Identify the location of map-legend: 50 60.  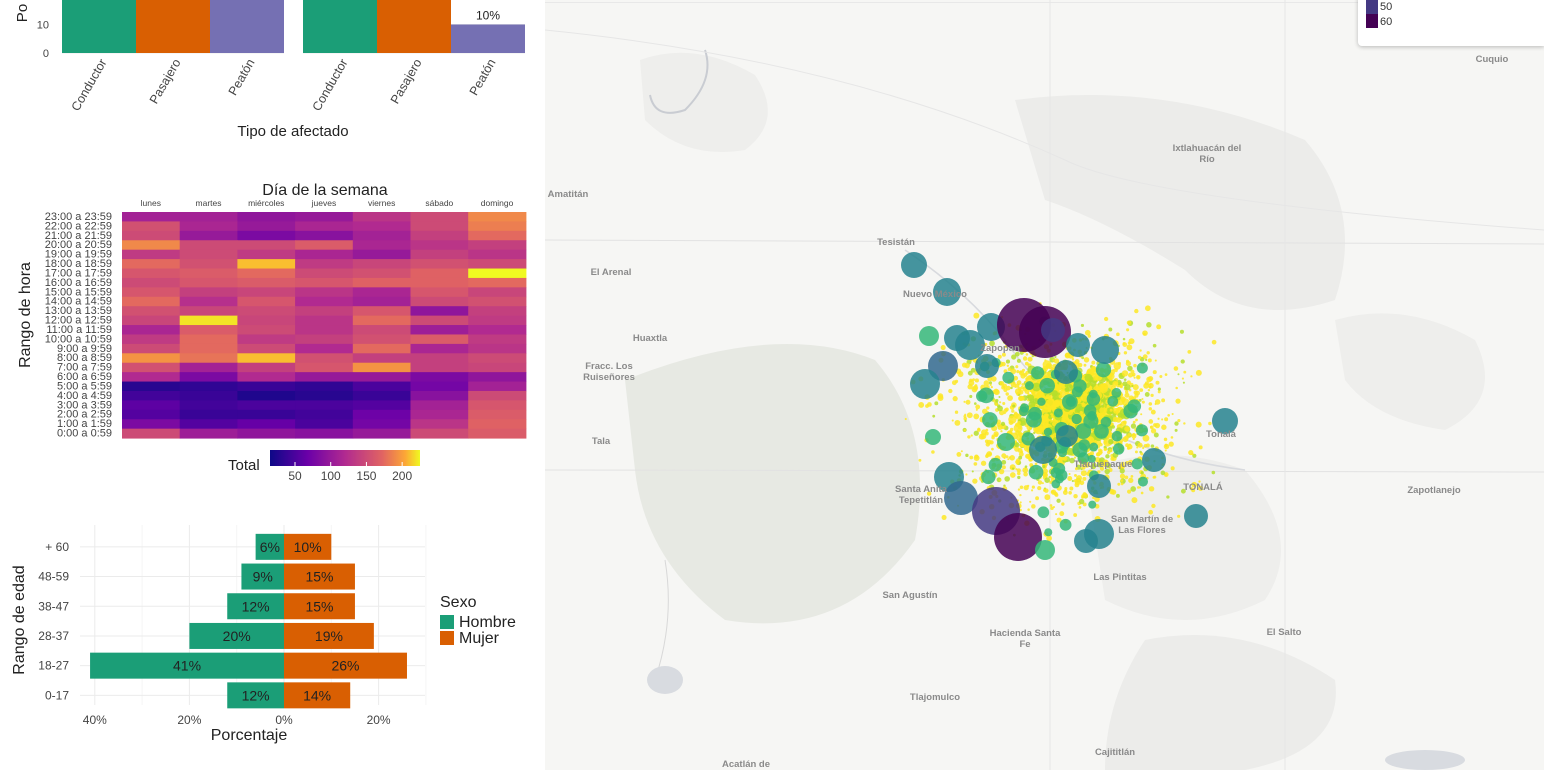
(1451, 23).